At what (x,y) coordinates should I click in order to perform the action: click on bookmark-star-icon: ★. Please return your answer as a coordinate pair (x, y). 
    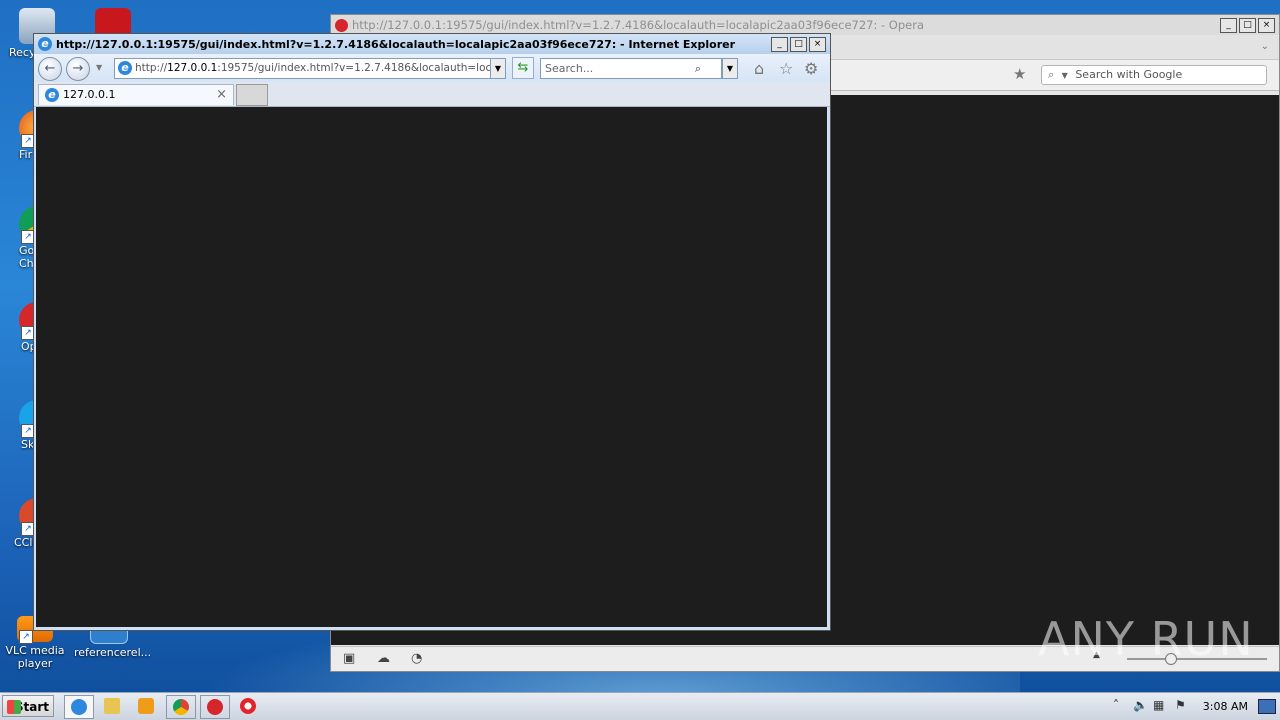
    Looking at the image, I should click on (1019, 74).